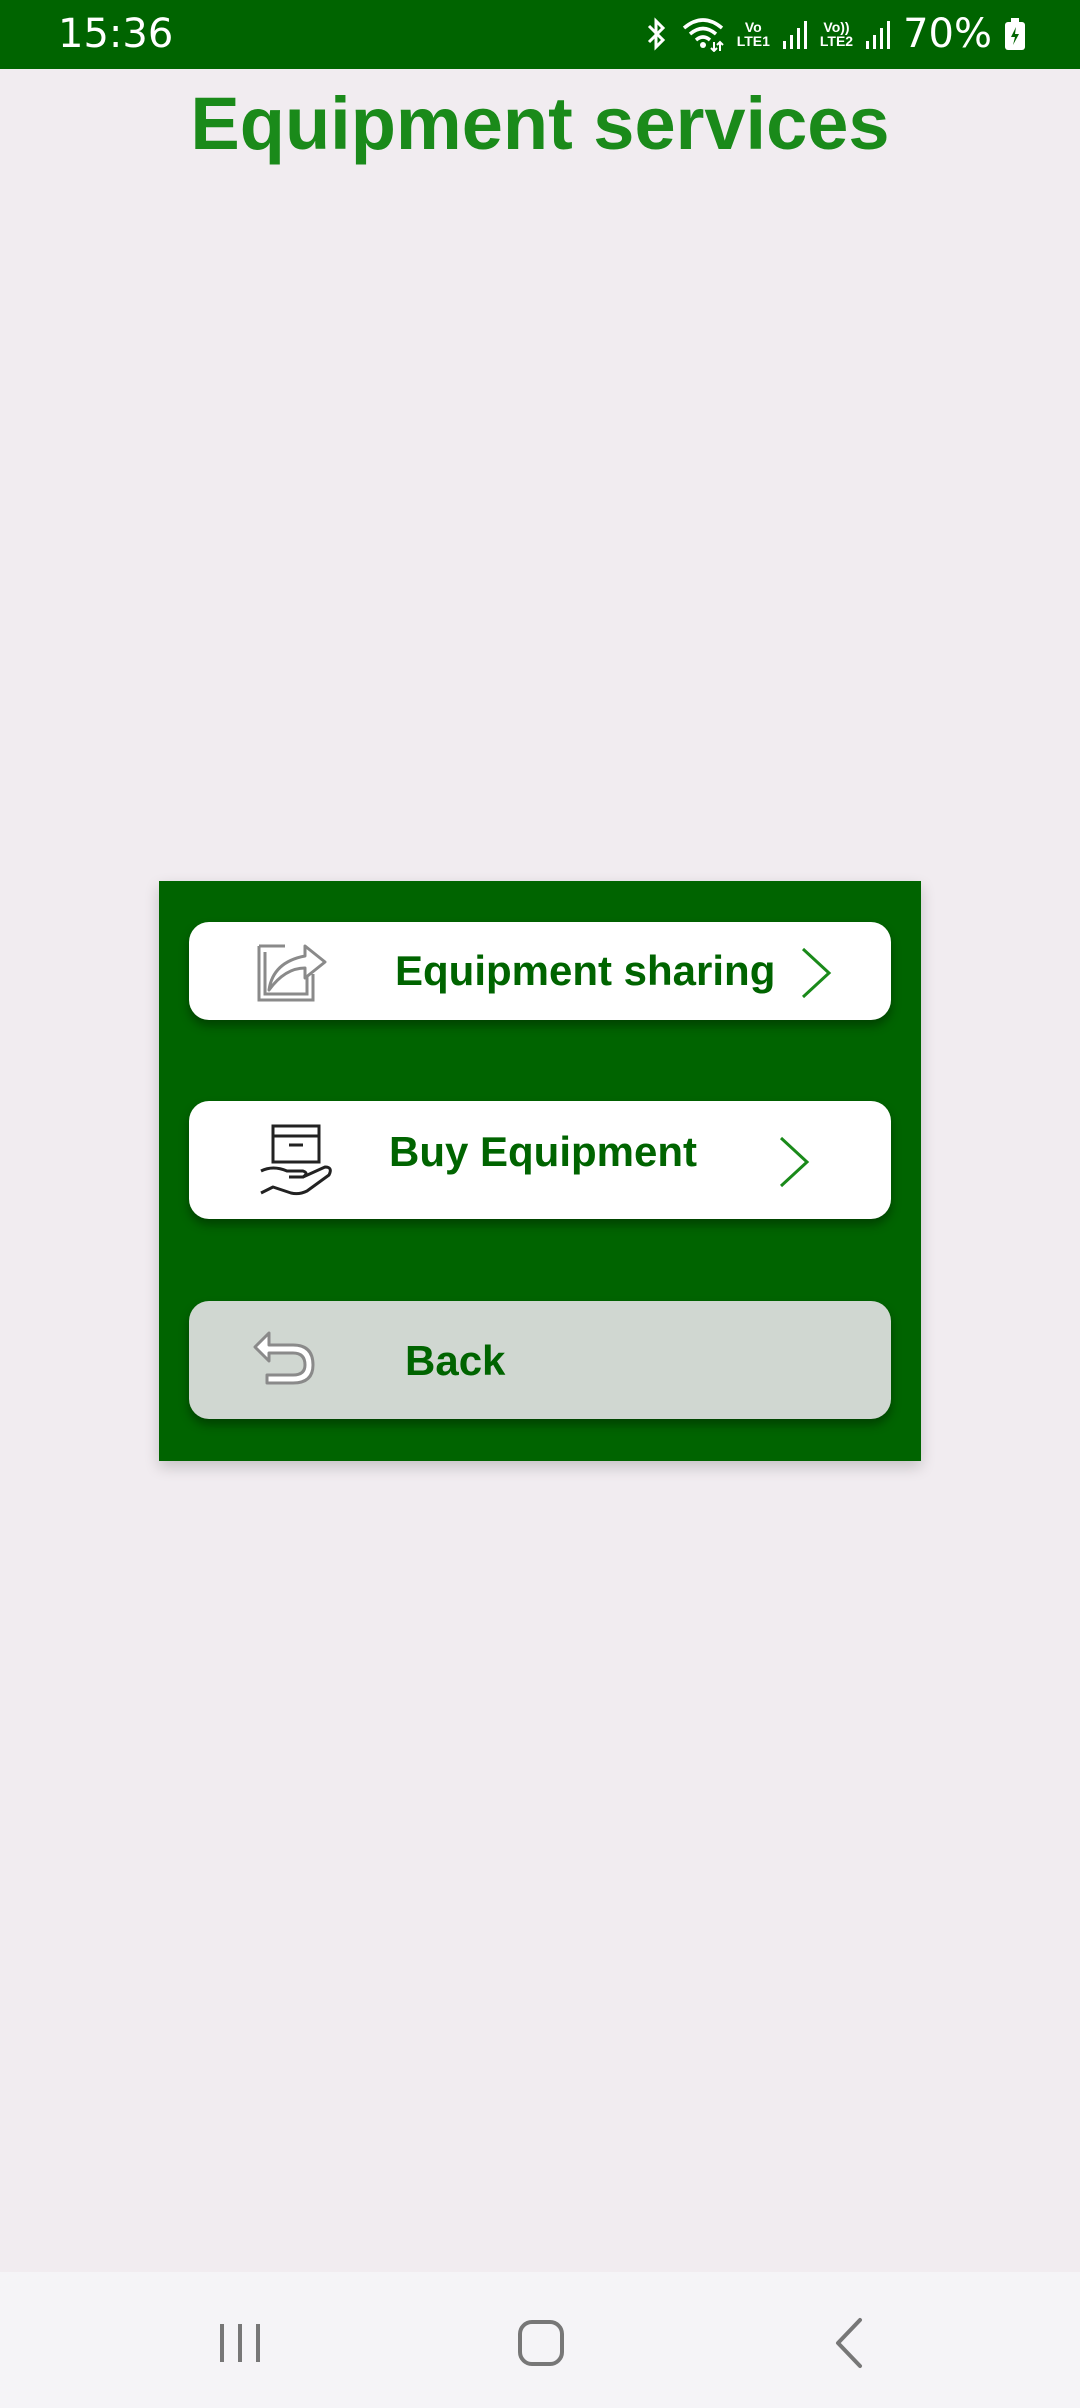 Image resolution: width=1080 pixels, height=2408 pixels. What do you see at coordinates (116, 34) in the screenshot?
I see `status-time: 15:36` at bounding box center [116, 34].